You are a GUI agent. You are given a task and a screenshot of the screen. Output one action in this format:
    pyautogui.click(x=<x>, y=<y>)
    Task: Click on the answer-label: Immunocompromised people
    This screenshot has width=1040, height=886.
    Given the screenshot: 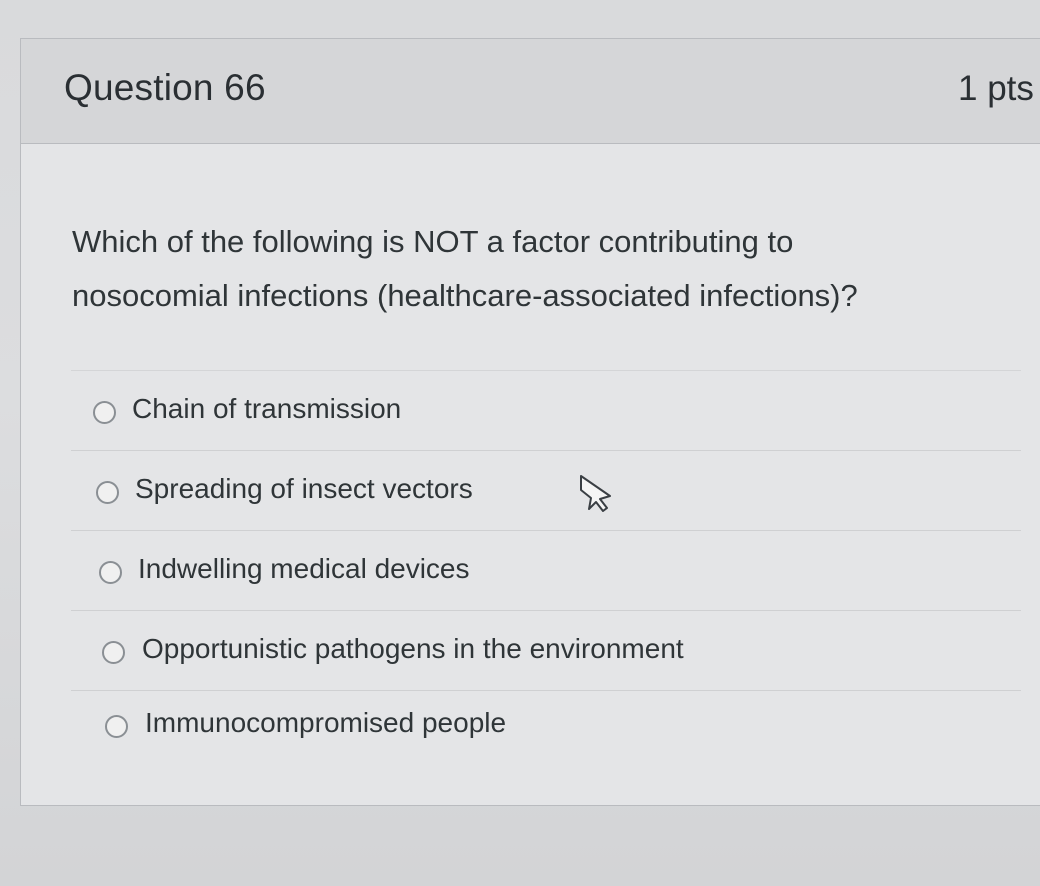 What is the action you would take?
    pyautogui.click(x=325, y=723)
    